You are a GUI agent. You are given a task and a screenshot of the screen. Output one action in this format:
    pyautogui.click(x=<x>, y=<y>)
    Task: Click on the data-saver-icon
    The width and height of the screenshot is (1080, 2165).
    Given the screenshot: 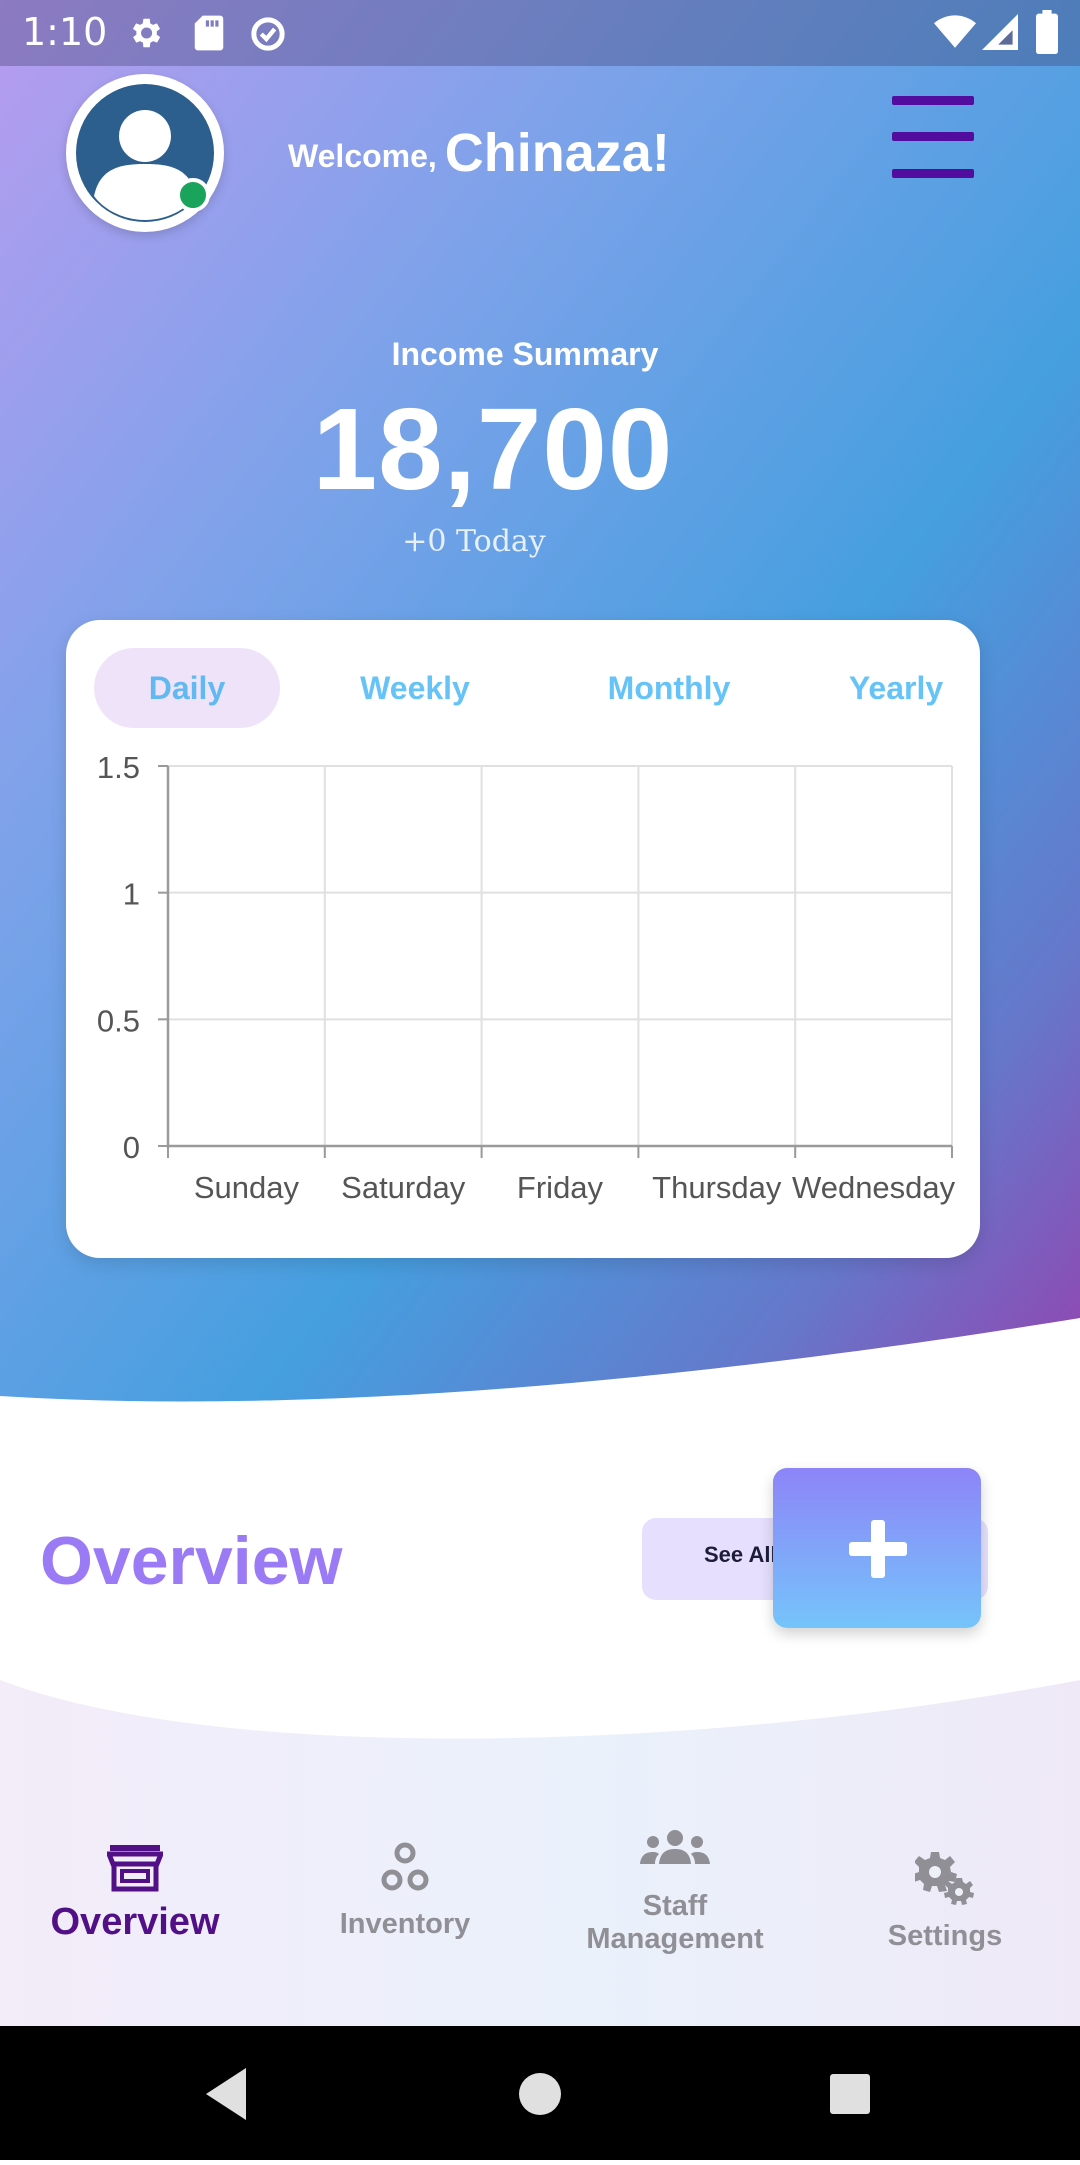 What is the action you would take?
    pyautogui.click(x=268, y=36)
    